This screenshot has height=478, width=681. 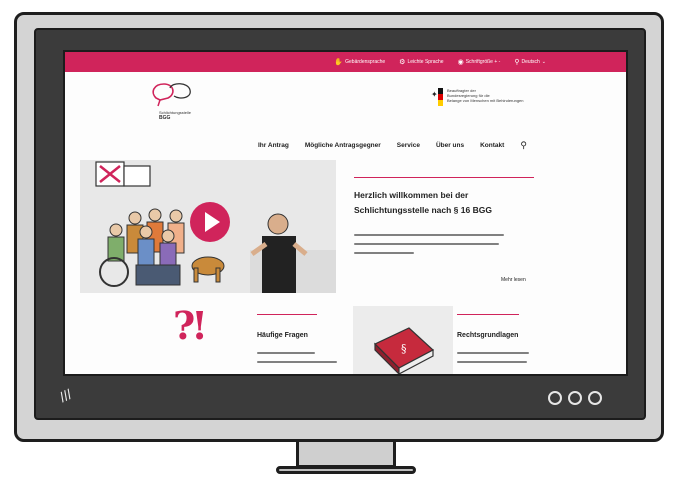 I want to click on logo-big-text: BGG, so click(x=165, y=118).